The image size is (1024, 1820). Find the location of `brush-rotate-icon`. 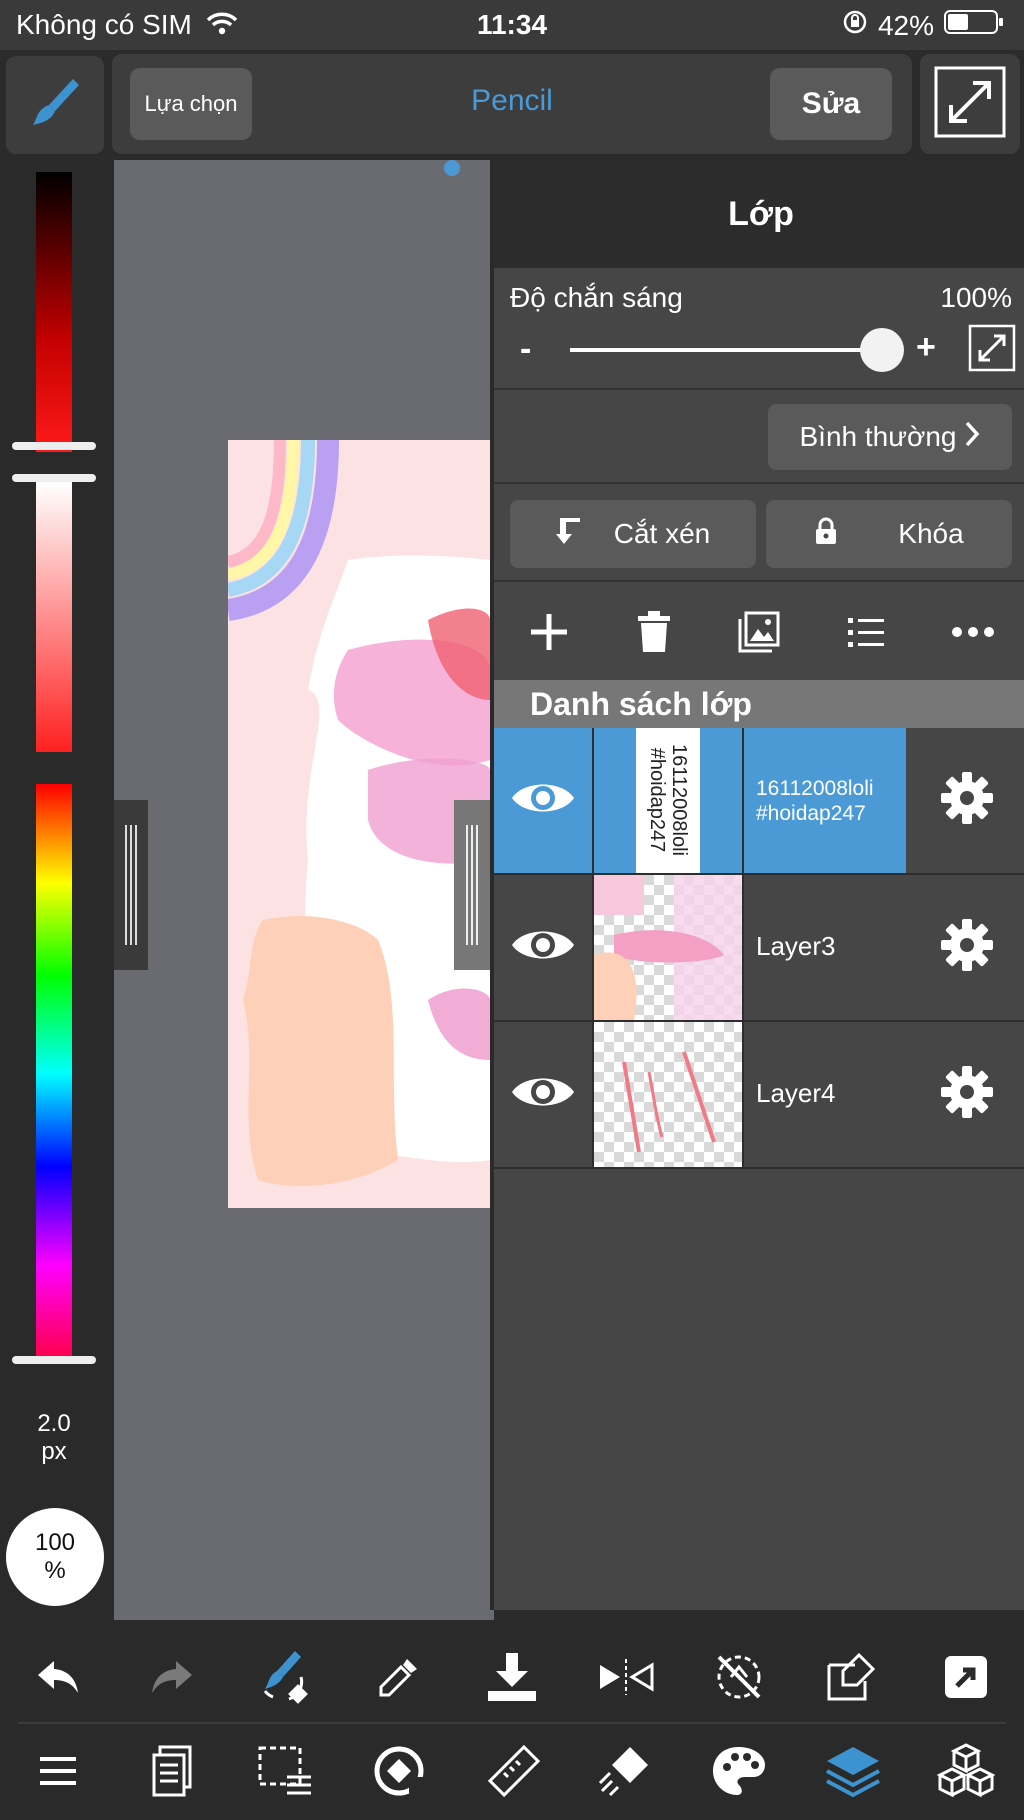

brush-rotate-icon is located at coordinates (285, 1677).